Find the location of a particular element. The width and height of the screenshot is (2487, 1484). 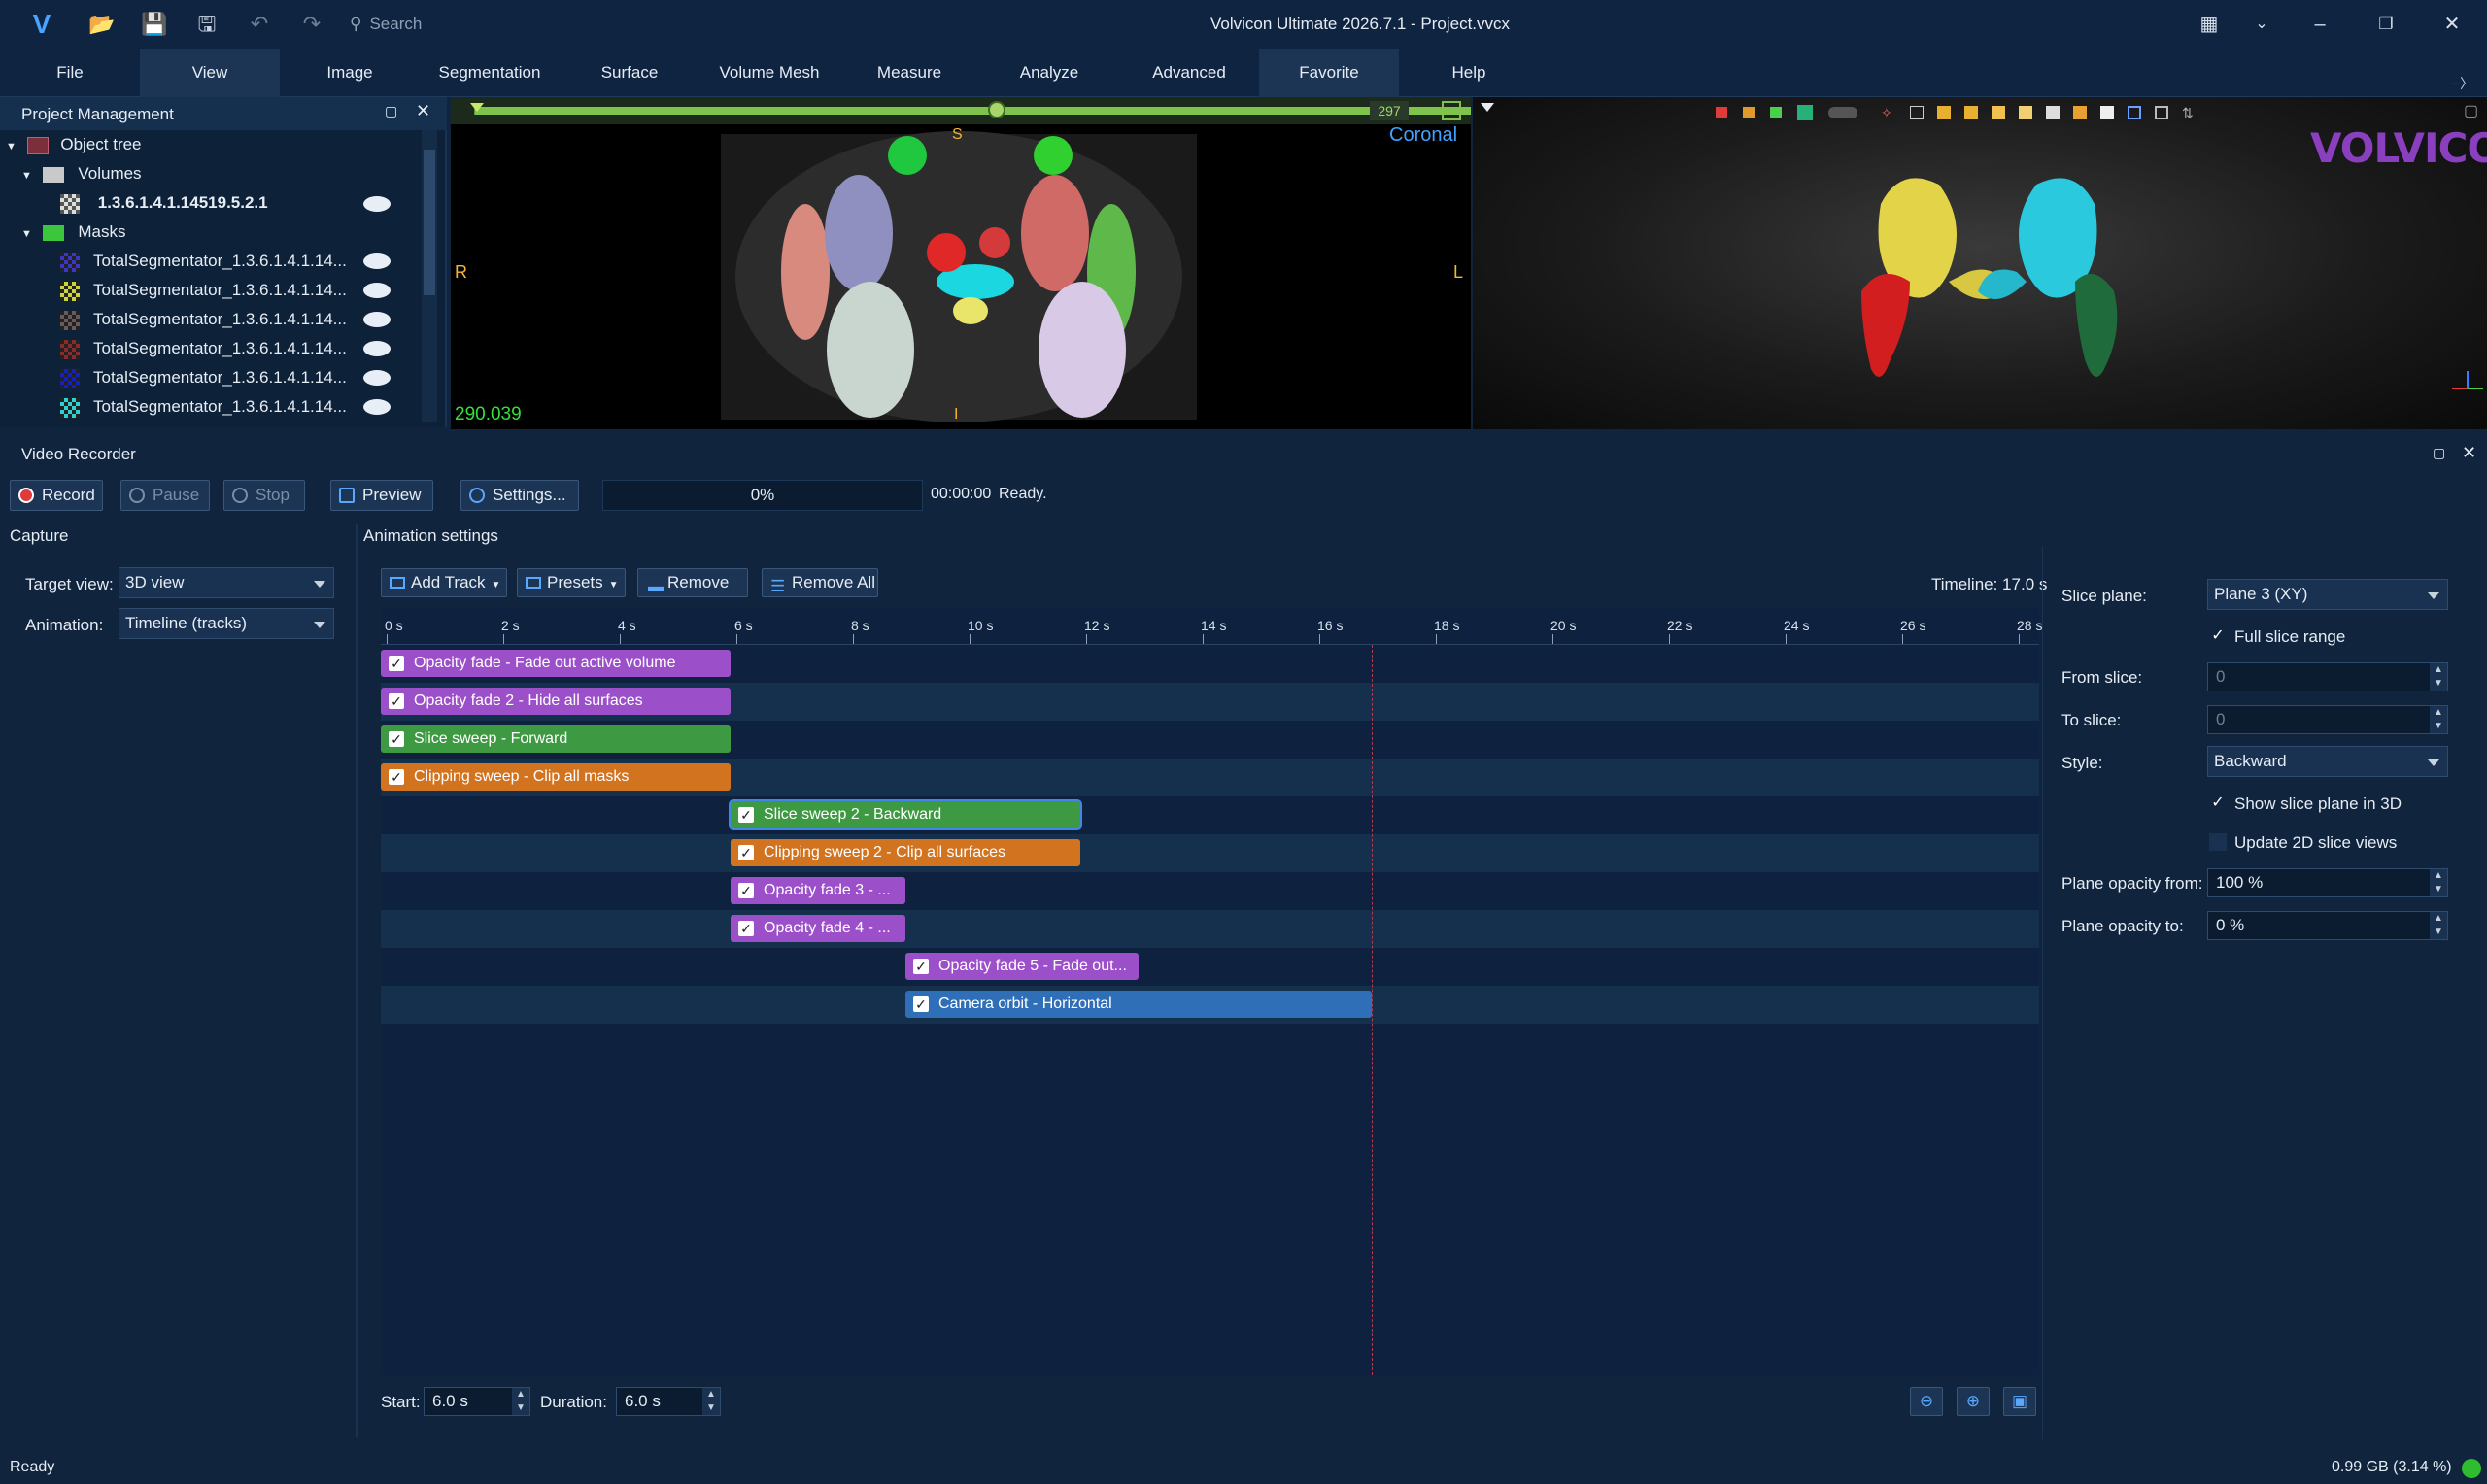

menu-surface: Surface is located at coordinates (629, 73).